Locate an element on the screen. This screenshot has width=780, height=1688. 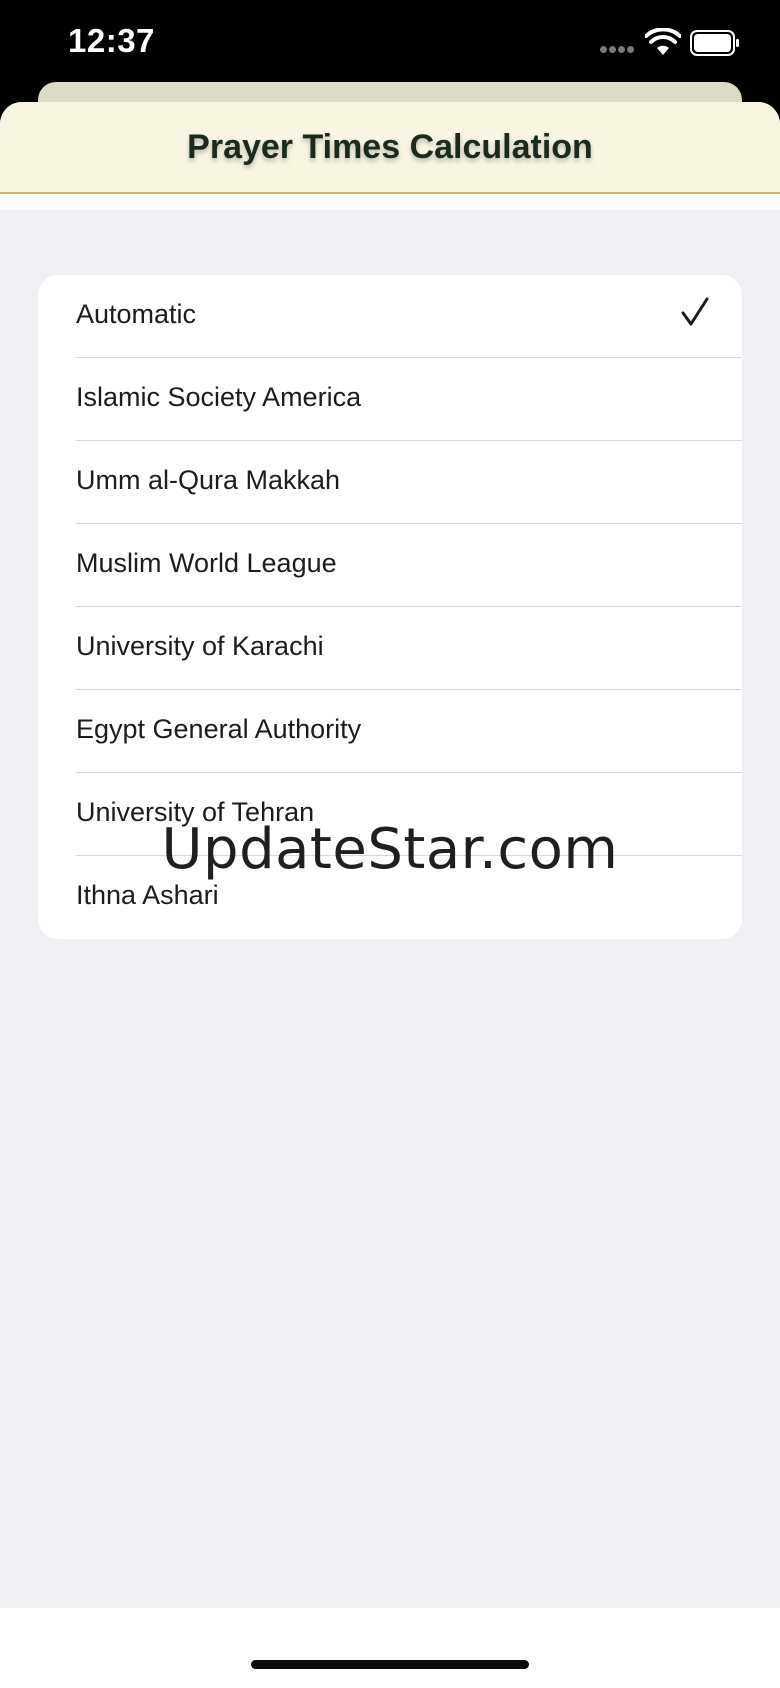
method-item-label: Egypt General Authority is located at coordinates (219, 729).